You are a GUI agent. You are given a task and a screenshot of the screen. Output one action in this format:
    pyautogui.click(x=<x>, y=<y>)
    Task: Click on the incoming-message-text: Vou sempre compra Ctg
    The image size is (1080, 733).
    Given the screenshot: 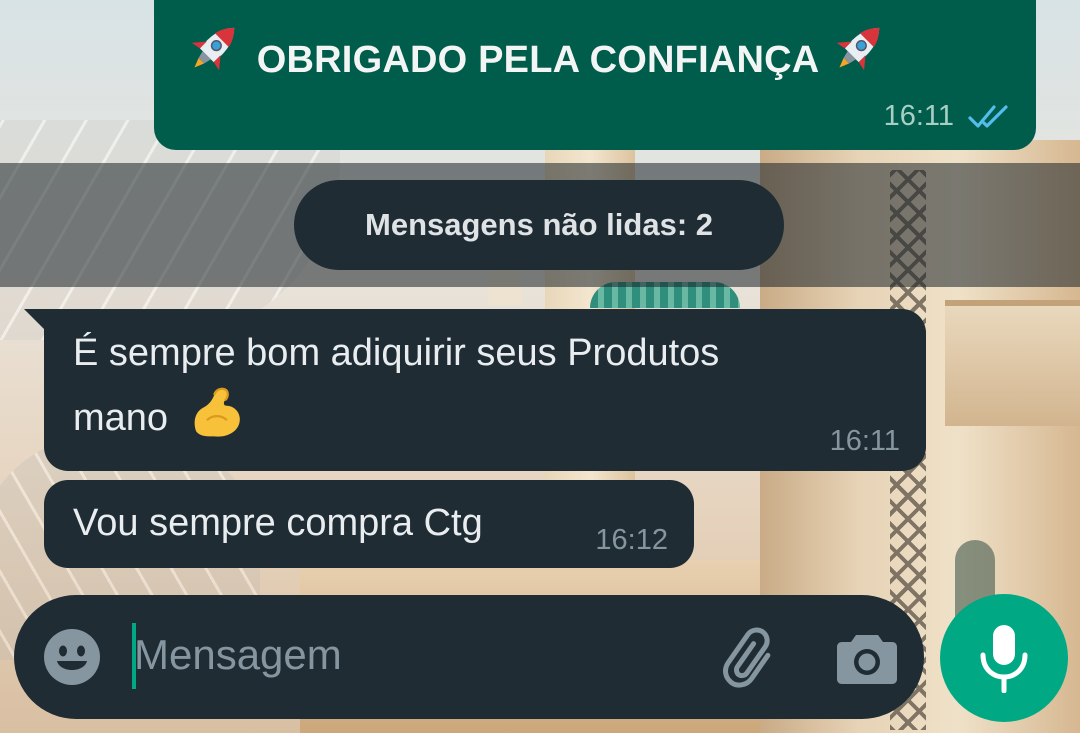 What is the action you would take?
    pyautogui.click(x=278, y=523)
    